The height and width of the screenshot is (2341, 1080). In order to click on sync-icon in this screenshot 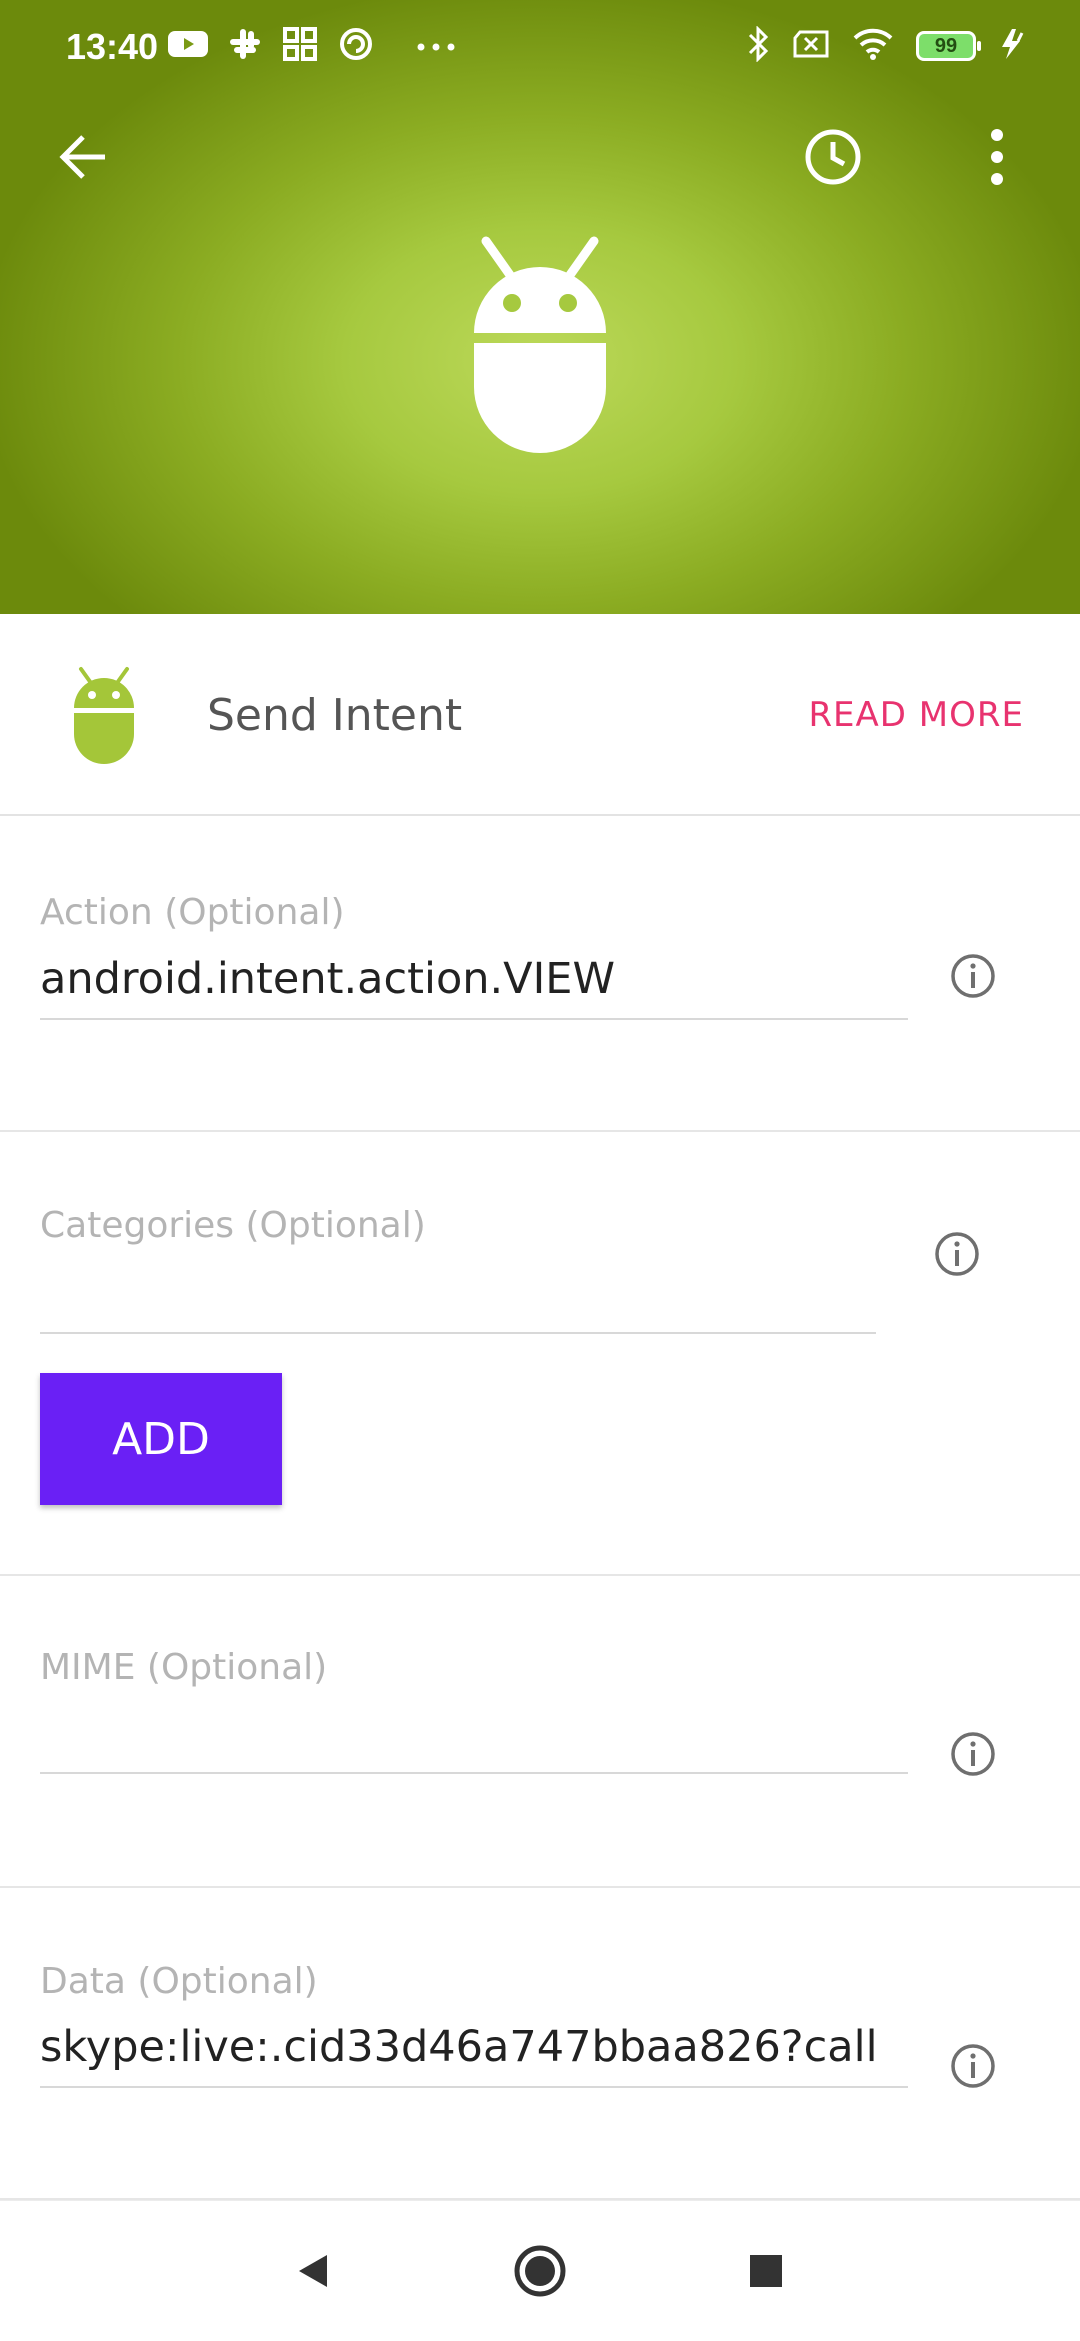, I will do `click(356, 46)`.